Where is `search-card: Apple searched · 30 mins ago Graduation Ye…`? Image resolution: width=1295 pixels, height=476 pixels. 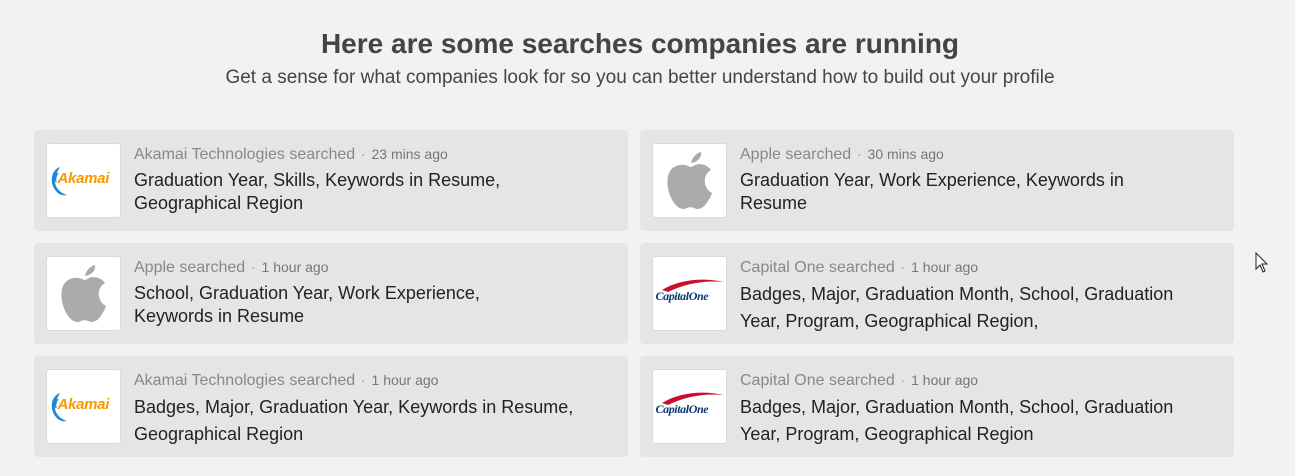
search-card: Apple searched · 30 mins ago Graduation Ye… is located at coordinates (937, 180).